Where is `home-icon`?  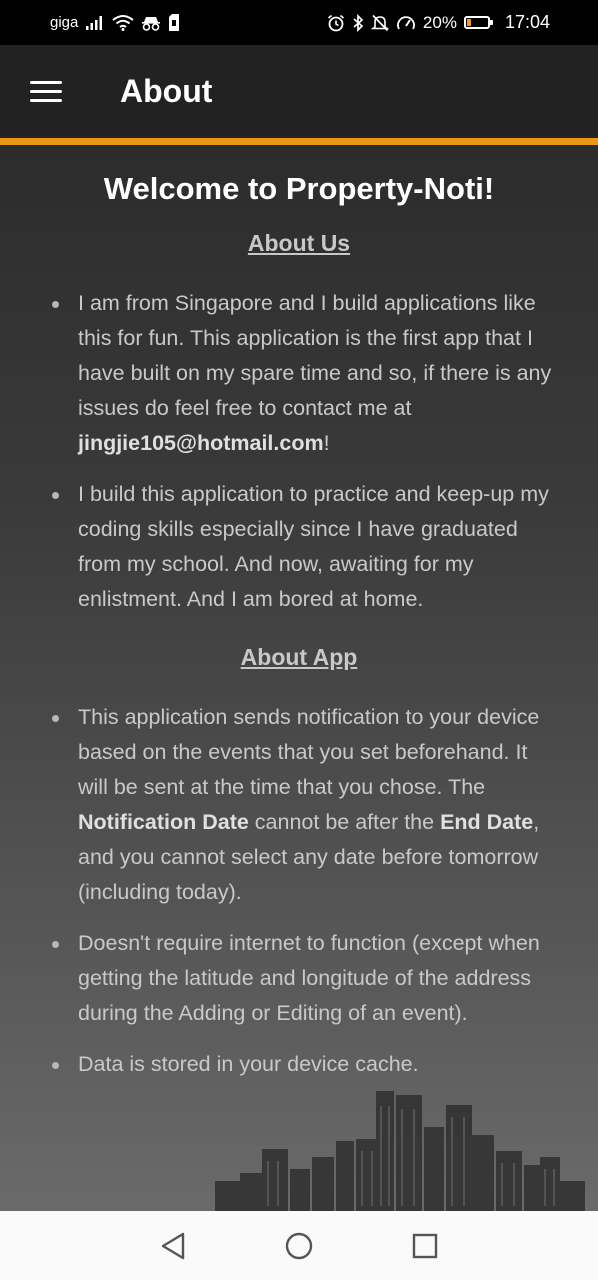
home-icon is located at coordinates (299, 1246).